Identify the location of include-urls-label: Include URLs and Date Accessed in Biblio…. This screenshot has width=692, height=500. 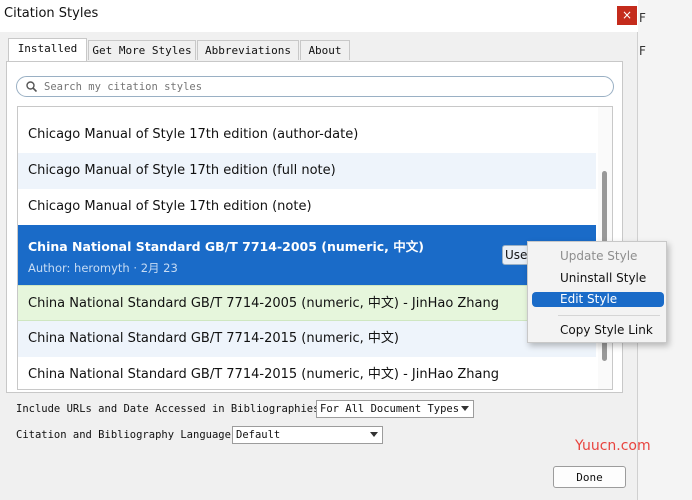
(171, 409).